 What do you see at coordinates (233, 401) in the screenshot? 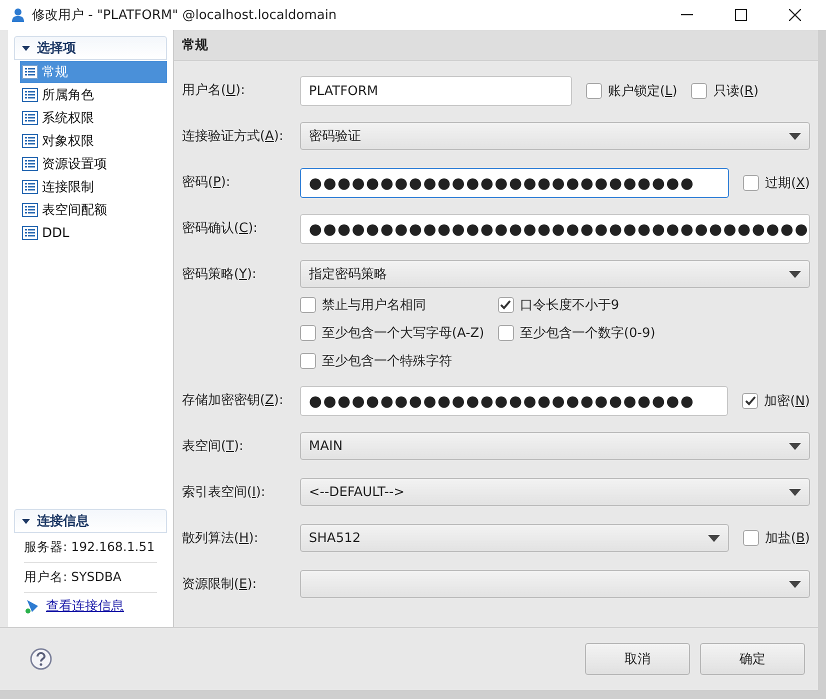
I see `field-label: 存储加密密钥(Z):` at bounding box center [233, 401].